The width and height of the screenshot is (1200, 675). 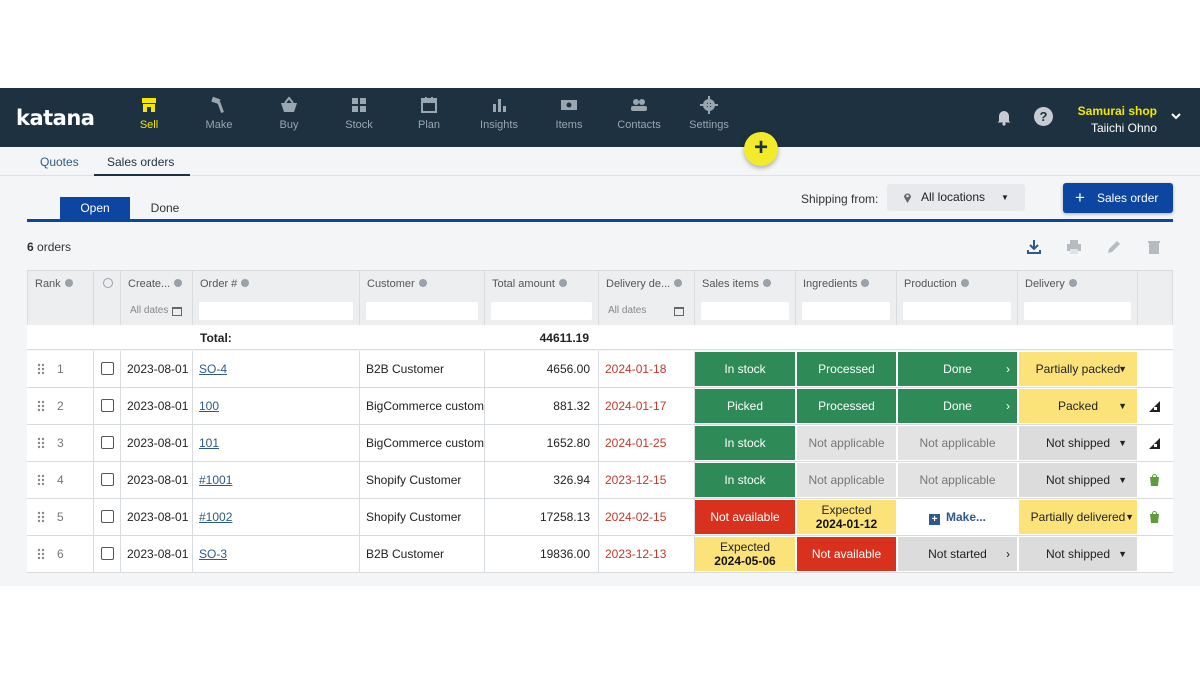 I want to click on filter-order-input, so click(x=276, y=311).